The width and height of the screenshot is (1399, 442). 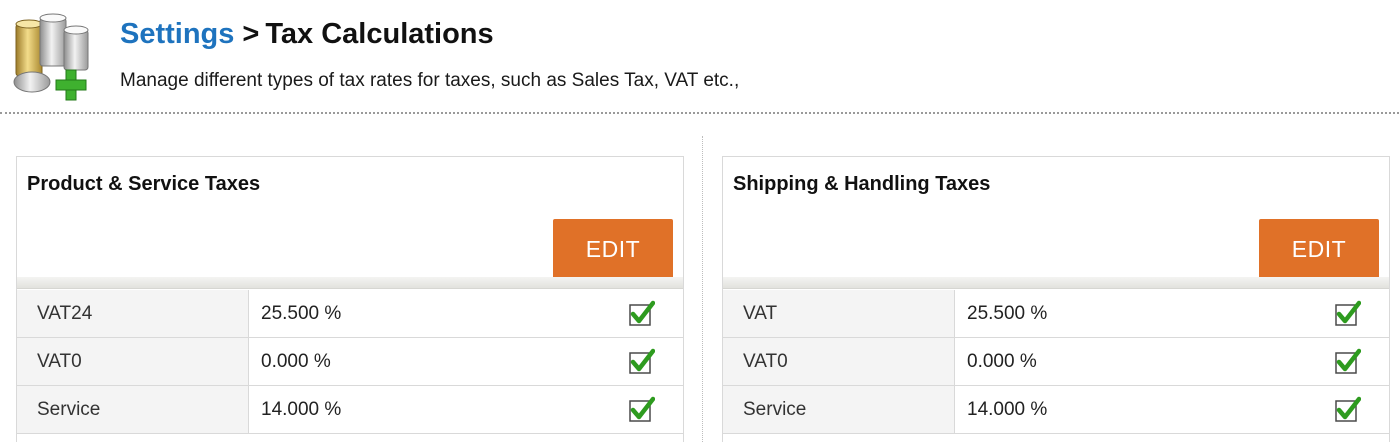 I want to click on tax-name: VAT, so click(x=839, y=313).